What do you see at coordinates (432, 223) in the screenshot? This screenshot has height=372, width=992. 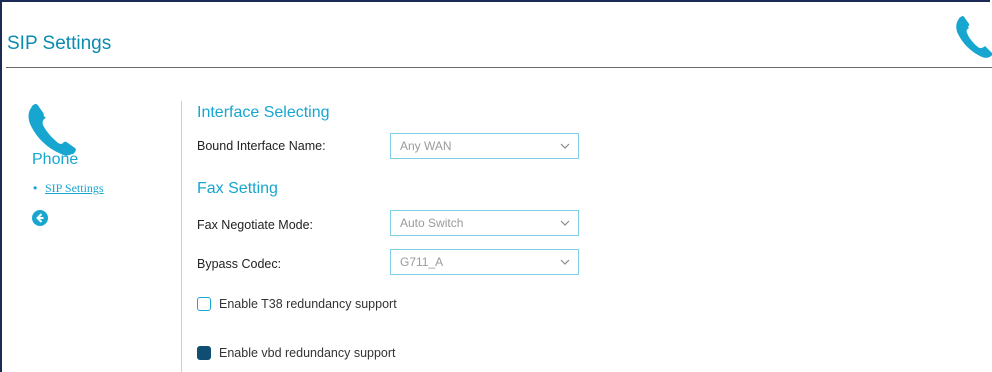 I see `fax-negotiate-value: Auto Switch` at bounding box center [432, 223].